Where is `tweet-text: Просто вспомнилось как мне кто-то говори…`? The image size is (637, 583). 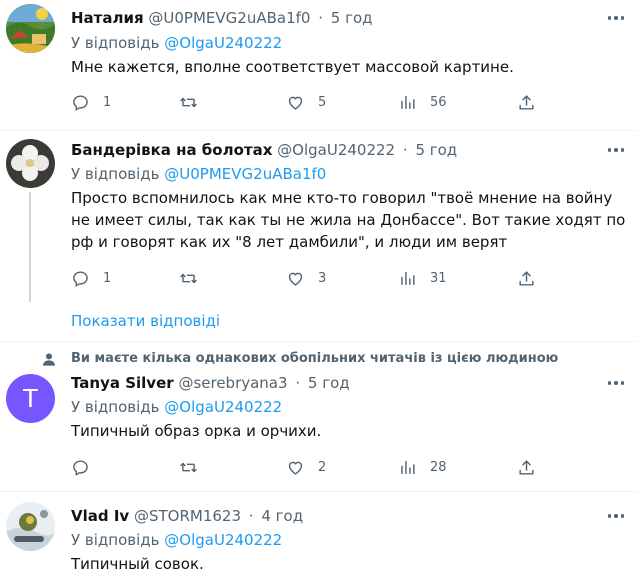
tweet-text: Просто вспомнилось как мне кто-то говори… is located at coordinates (348, 220).